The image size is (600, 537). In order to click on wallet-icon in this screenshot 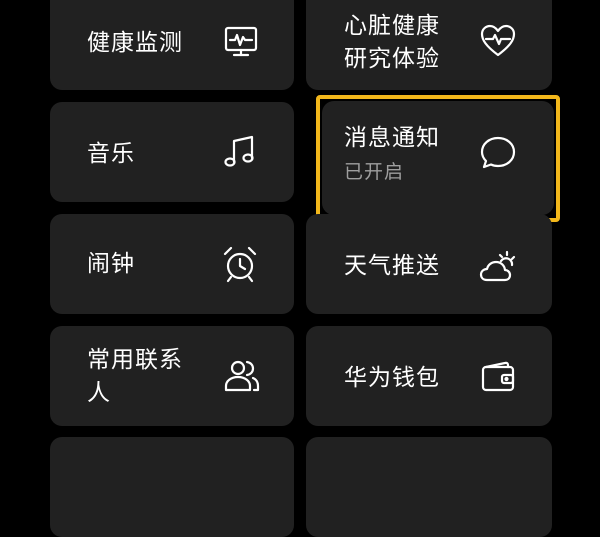, I will do `click(498, 378)`.